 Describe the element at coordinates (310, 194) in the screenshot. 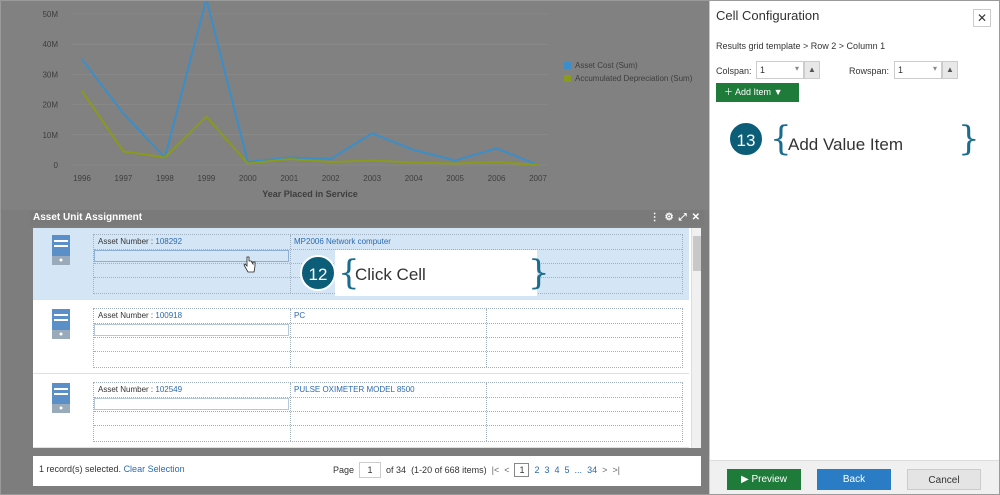

I see `x-axis-label: Year Placed in Service` at that location.